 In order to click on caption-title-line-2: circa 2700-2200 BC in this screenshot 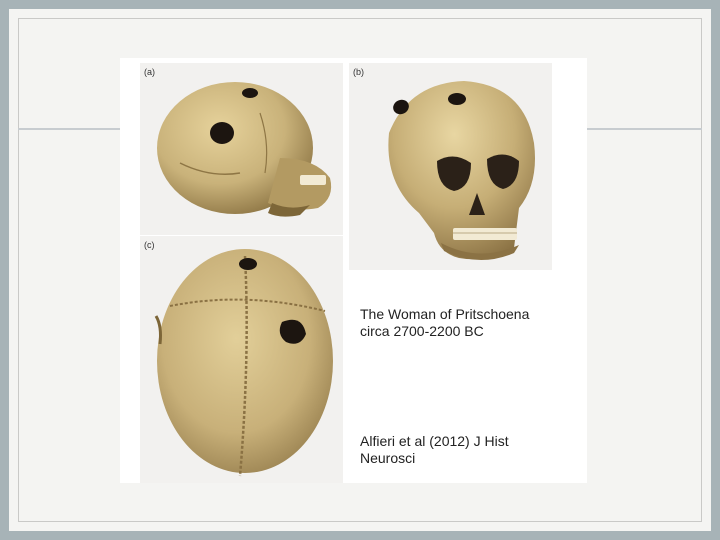, I will do `click(422, 331)`.